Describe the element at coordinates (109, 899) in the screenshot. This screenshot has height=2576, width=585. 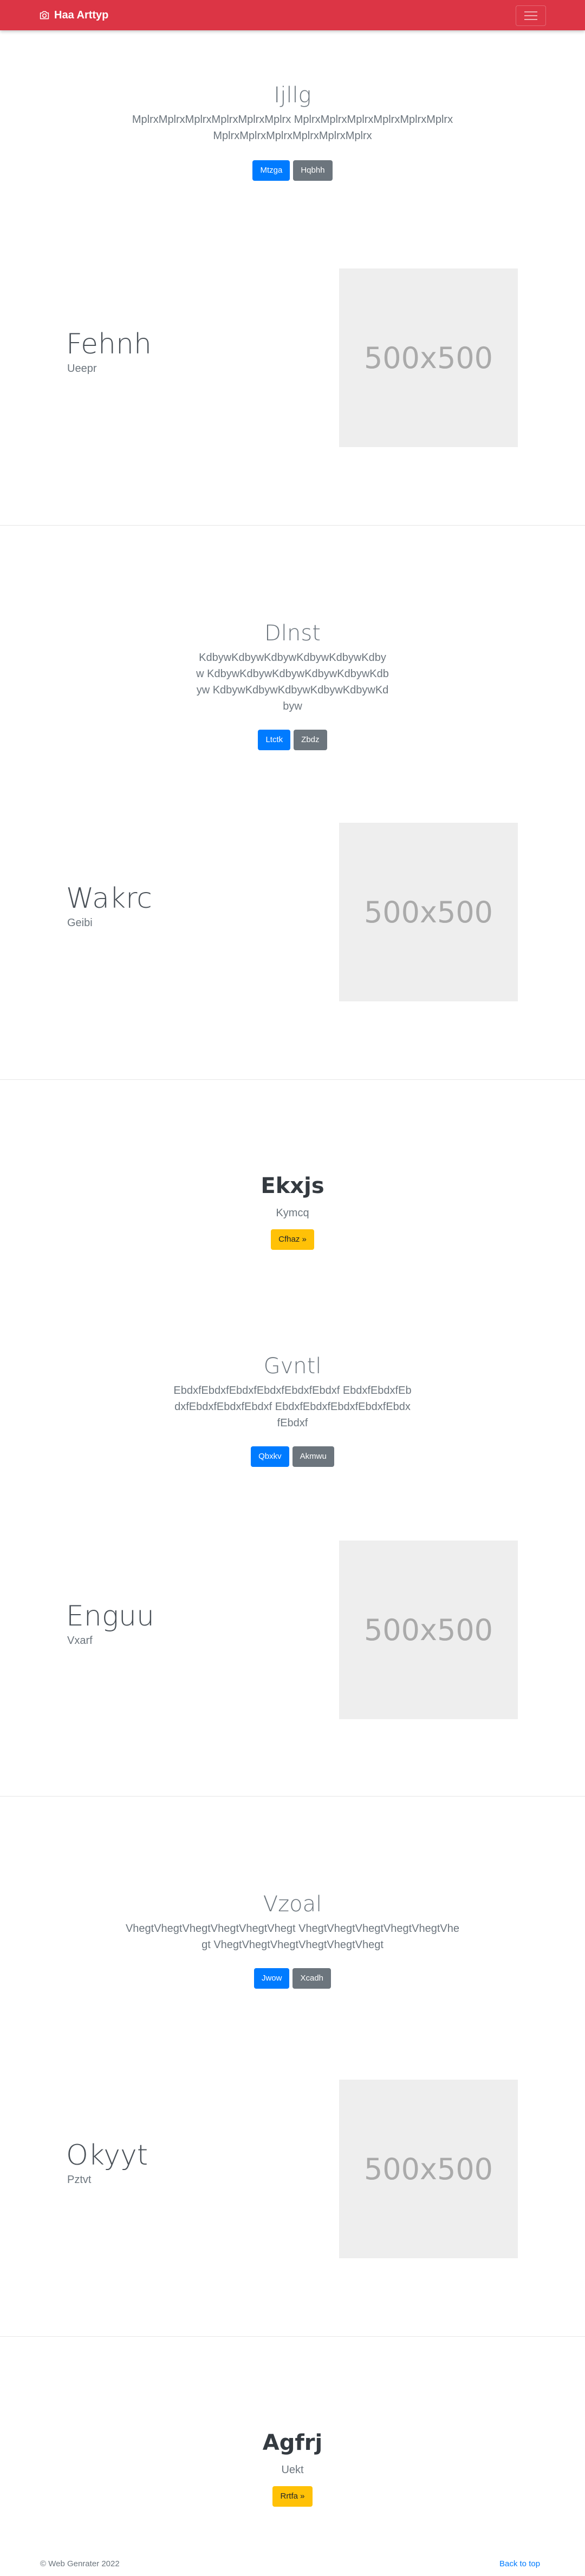
I see `feature-title: Wakrc` at that location.